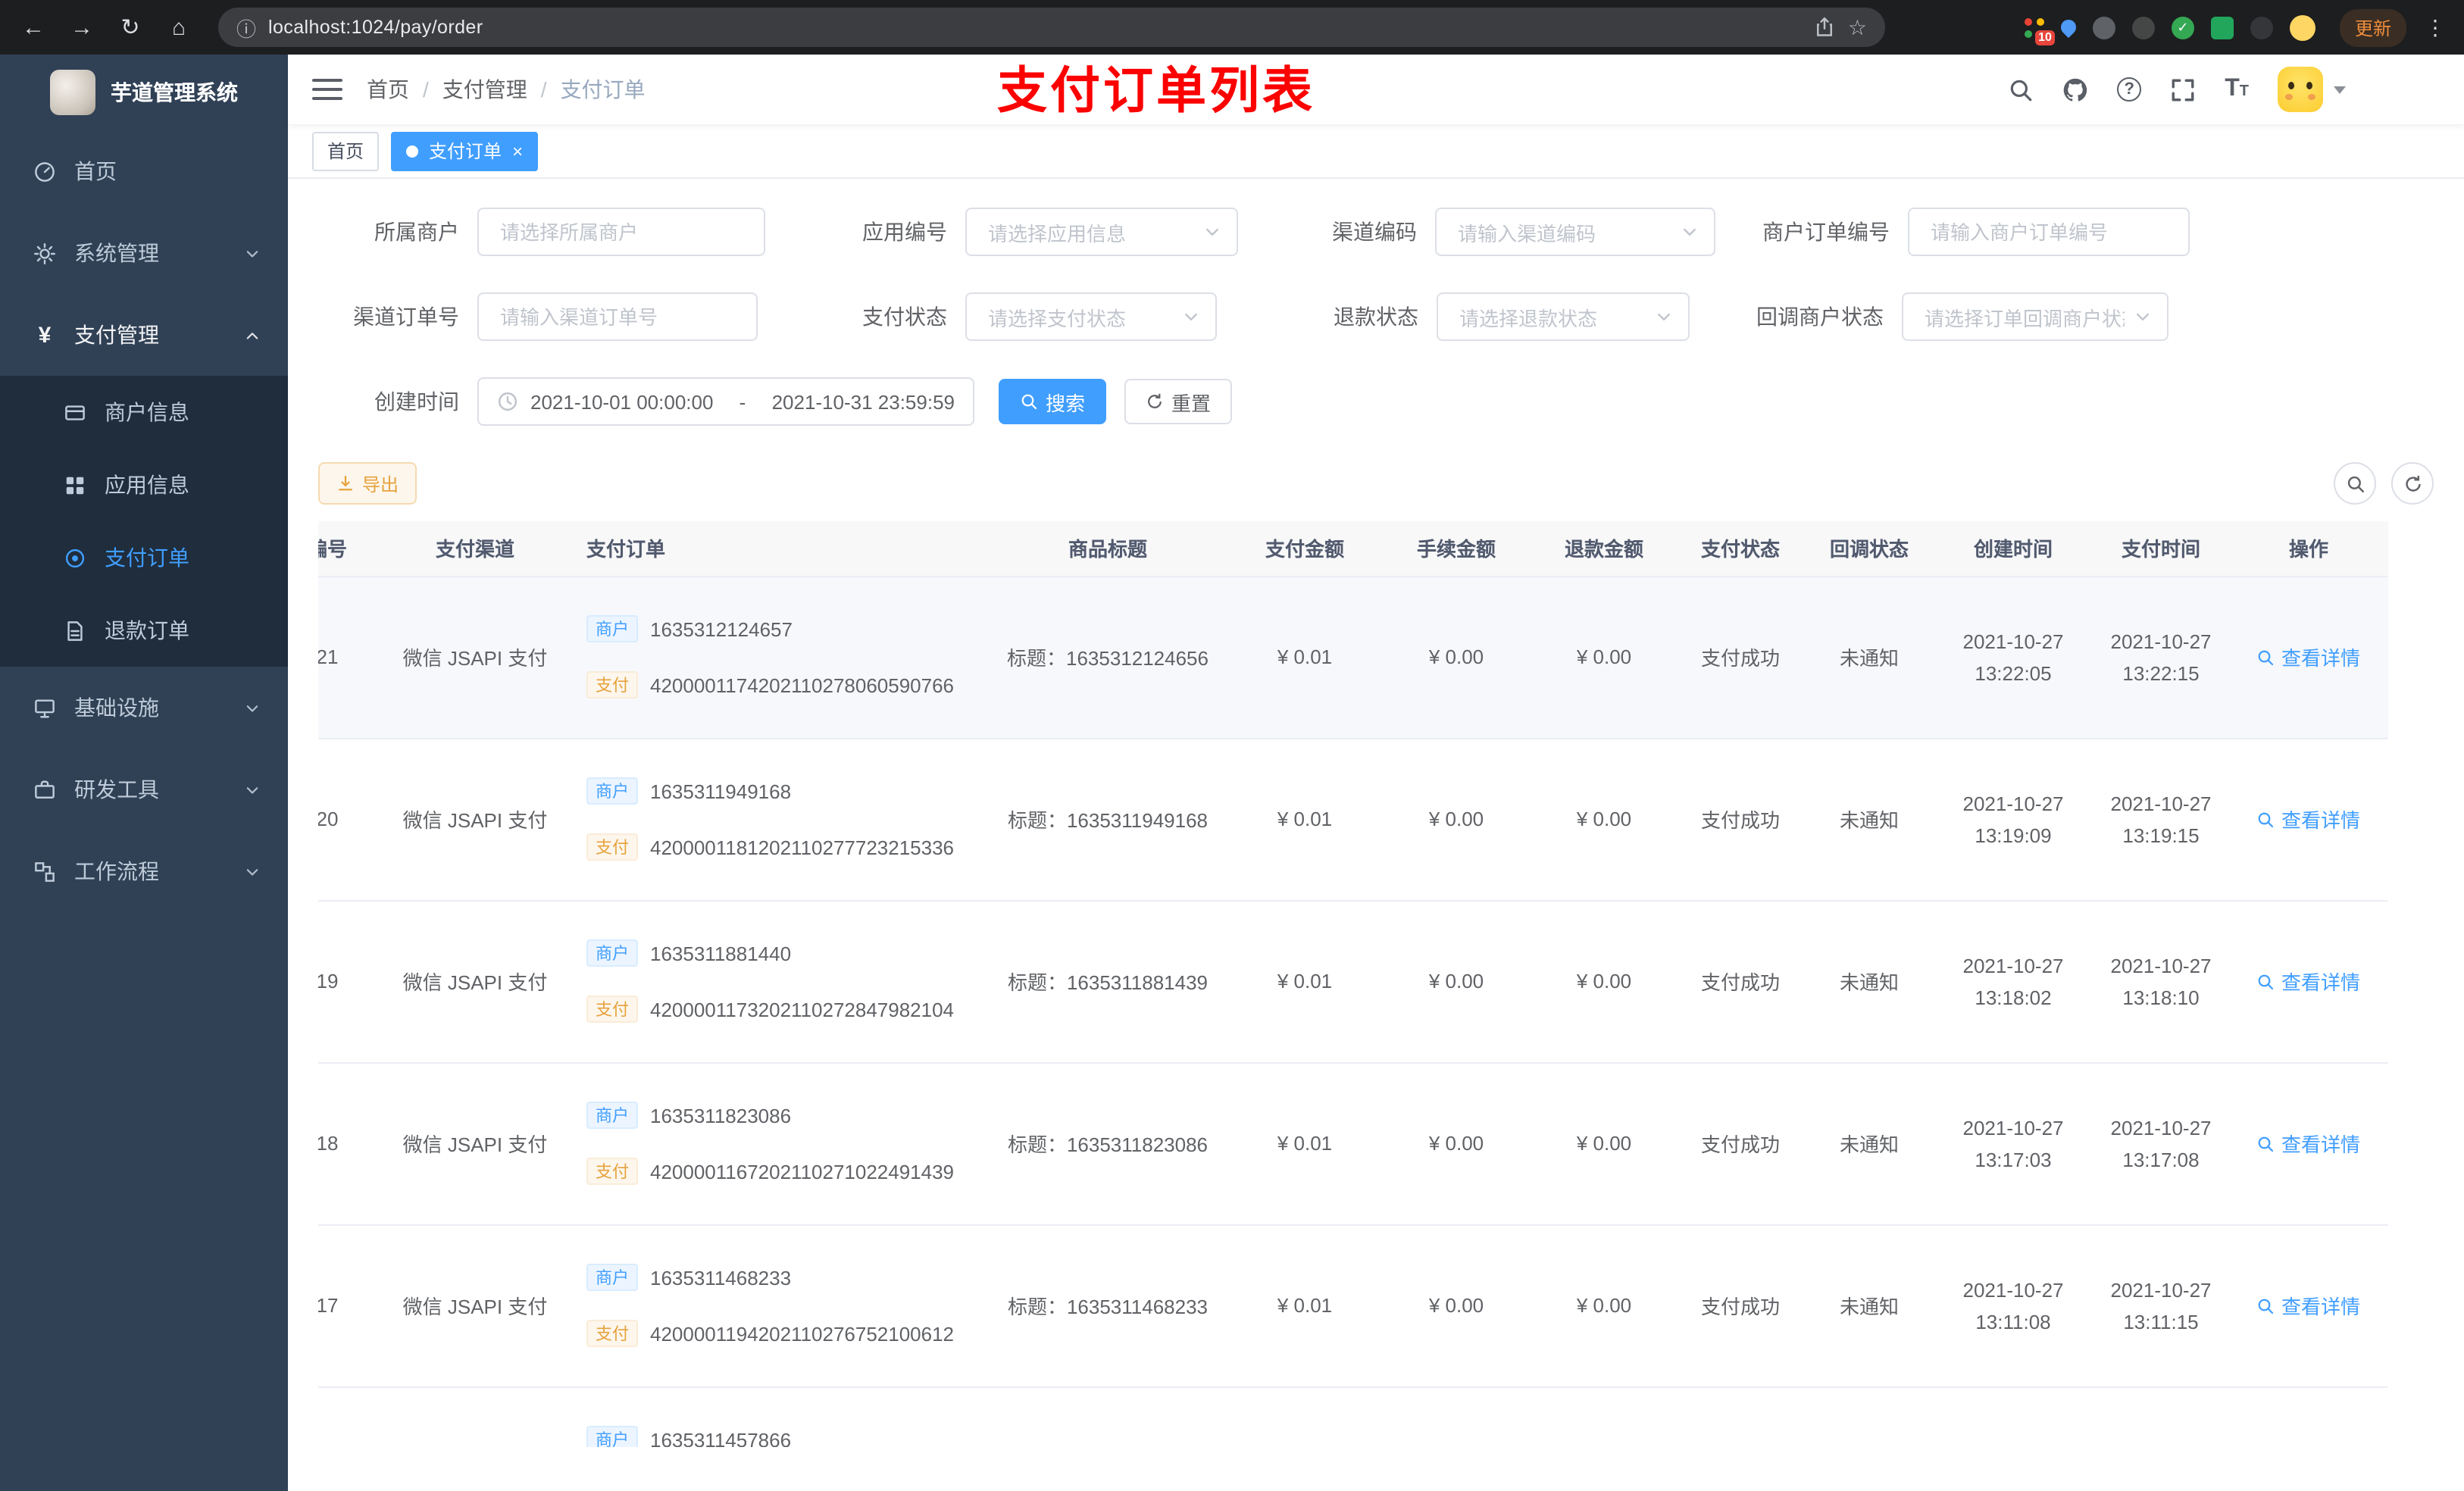  I want to click on sidebar-item-label: 工作流程, so click(116, 871).